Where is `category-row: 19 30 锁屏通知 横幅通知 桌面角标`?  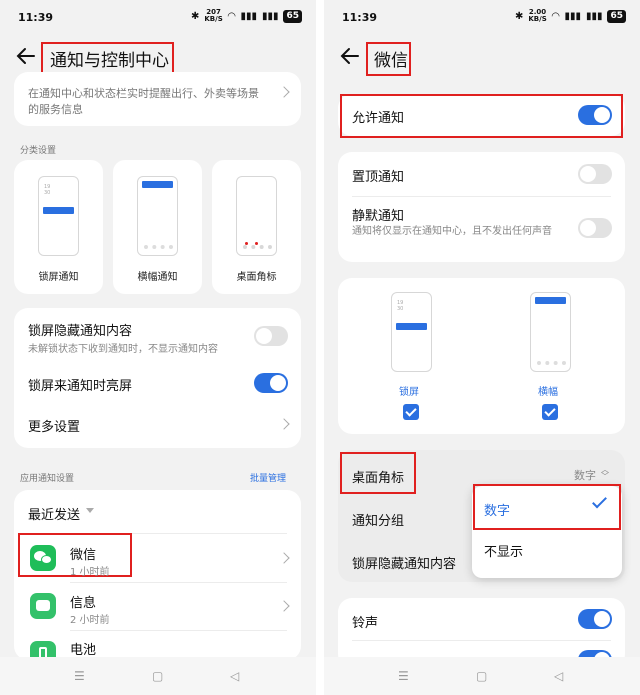 category-row: 19 30 锁屏通知 横幅通知 桌面角标 is located at coordinates (157, 227).